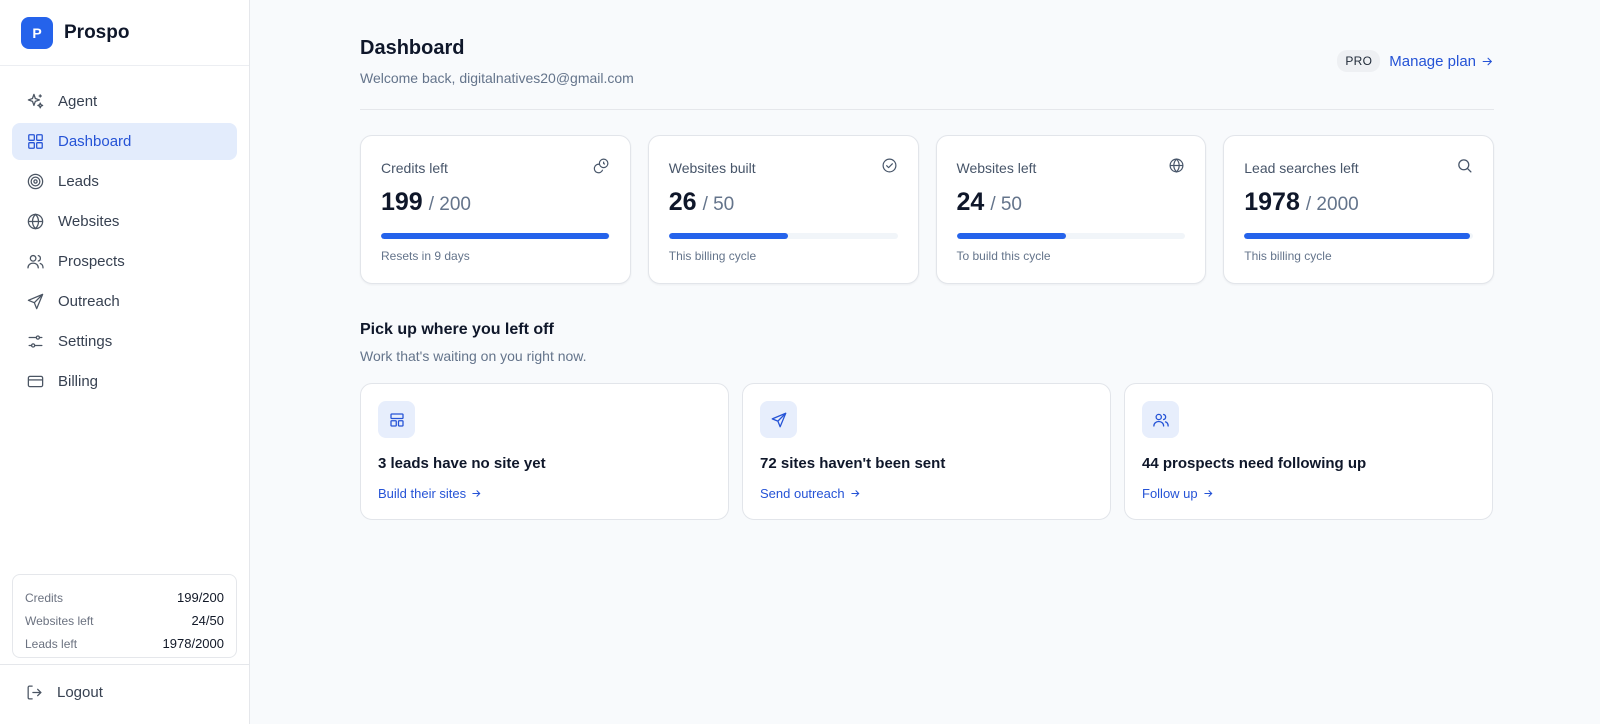 The image size is (1600, 724). I want to click on send-outreach-link: Send outreach, so click(810, 493).